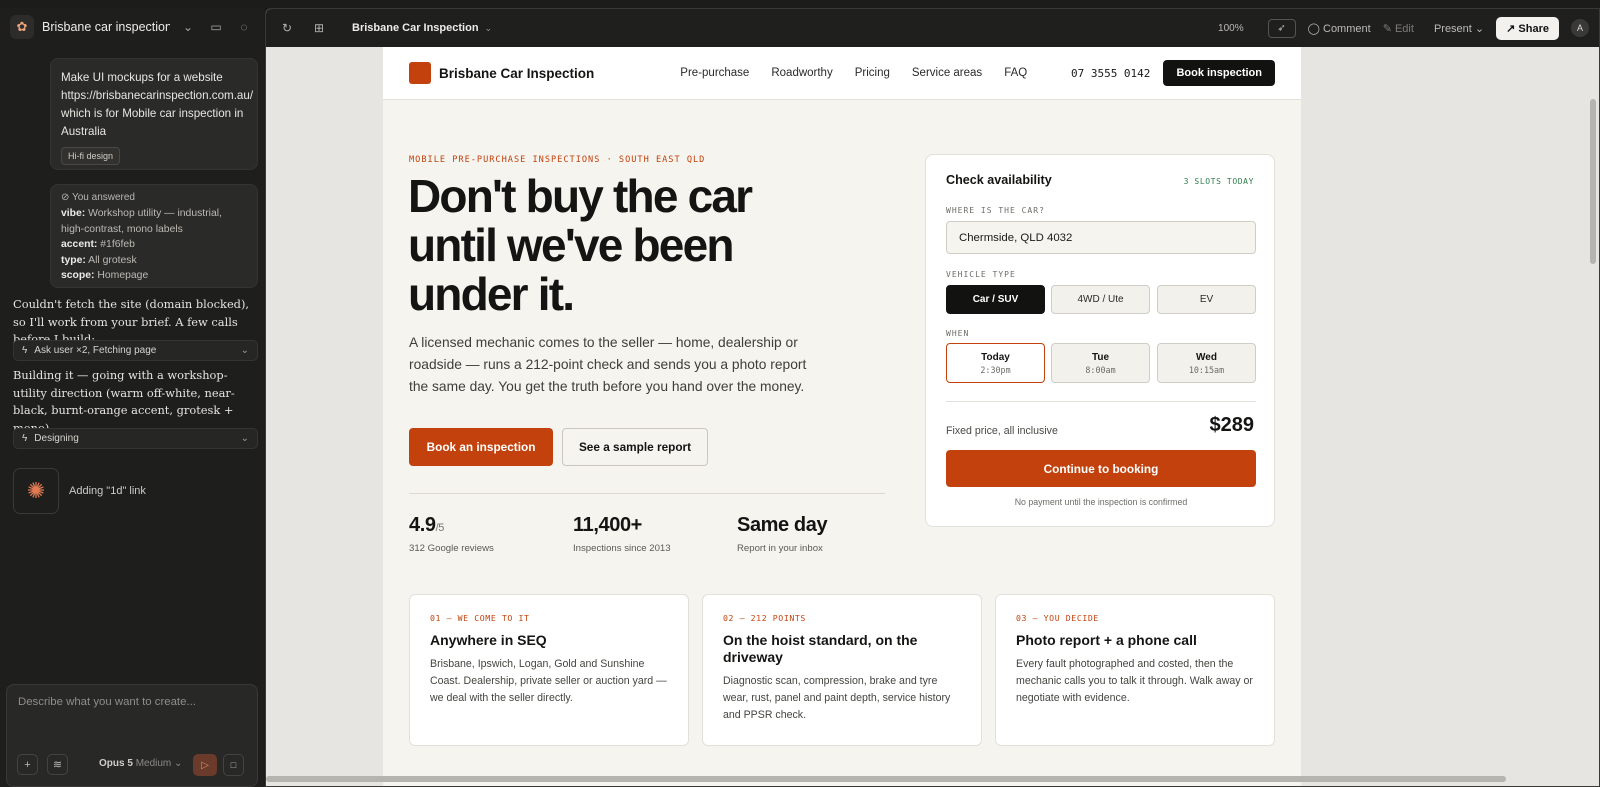  What do you see at coordinates (1002, 431) in the screenshot?
I see `fixed-price-label: Fixed price, all inclusive` at bounding box center [1002, 431].